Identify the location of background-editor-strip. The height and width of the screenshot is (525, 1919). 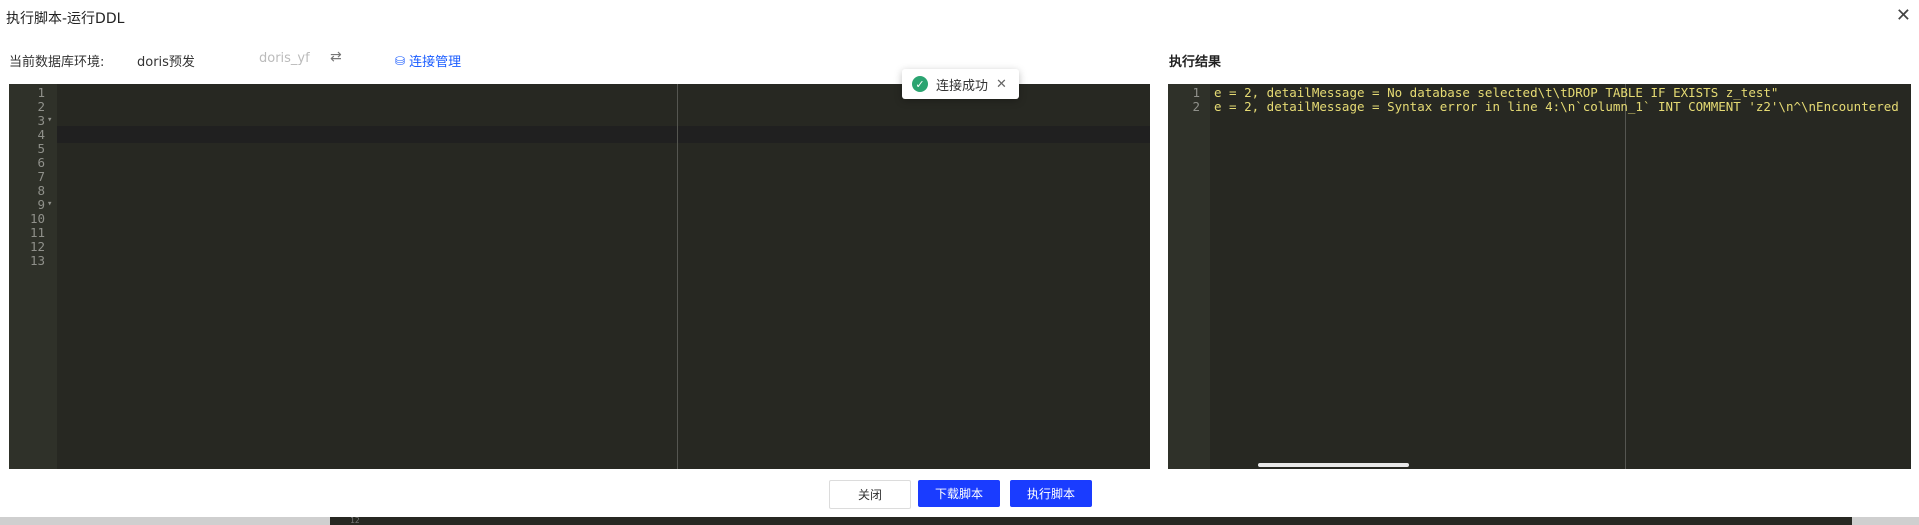
(1091, 521).